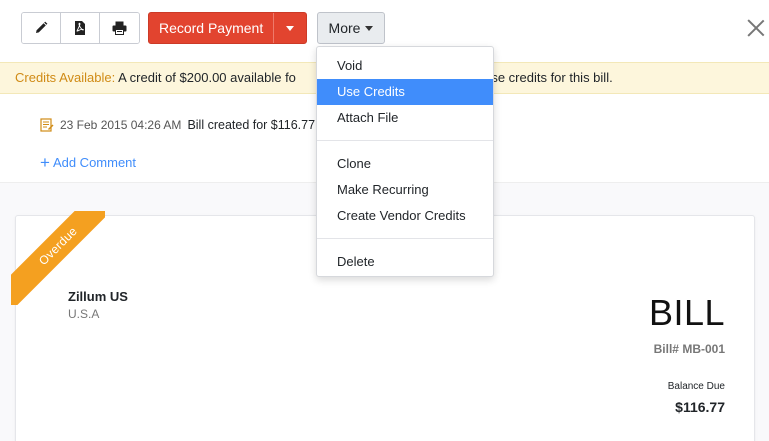 The height and width of the screenshot is (441, 769). I want to click on close-icon, so click(756, 28).